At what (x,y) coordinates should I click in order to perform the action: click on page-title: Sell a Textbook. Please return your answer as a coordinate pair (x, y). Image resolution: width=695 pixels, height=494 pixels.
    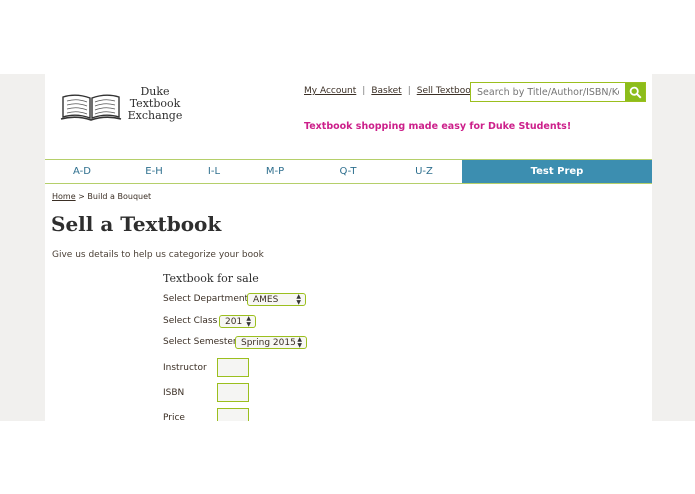
    Looking at the image, I should click on (136, 224).